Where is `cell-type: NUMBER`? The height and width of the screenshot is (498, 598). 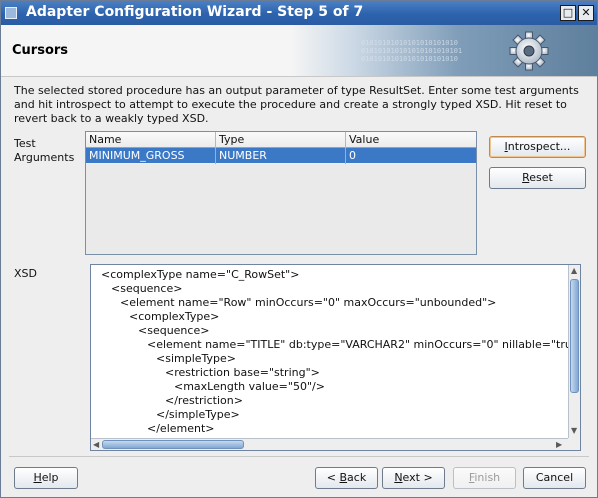 cell-type: NUMBER is located at coordinates (281, 156).